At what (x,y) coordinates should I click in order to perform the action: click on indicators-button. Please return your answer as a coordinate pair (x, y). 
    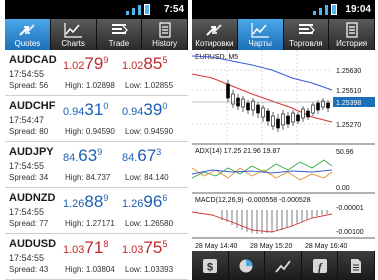
    Looking at the image, I should click on (247, 265).